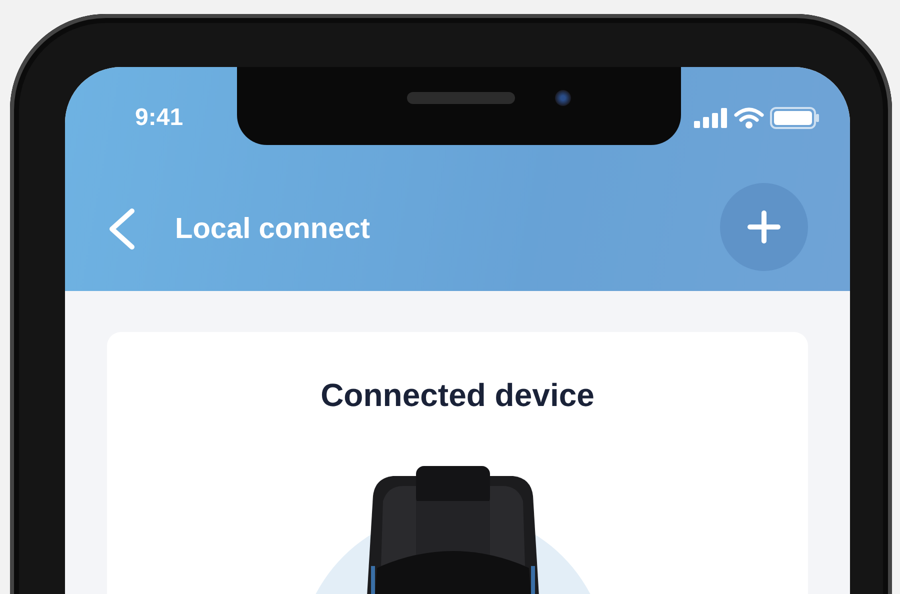 This screenshot has width=900, height=594. What do you see at coordinates (764, 227) in the screenshot?
I see `plus-icon` at bounding box center [764, 227].